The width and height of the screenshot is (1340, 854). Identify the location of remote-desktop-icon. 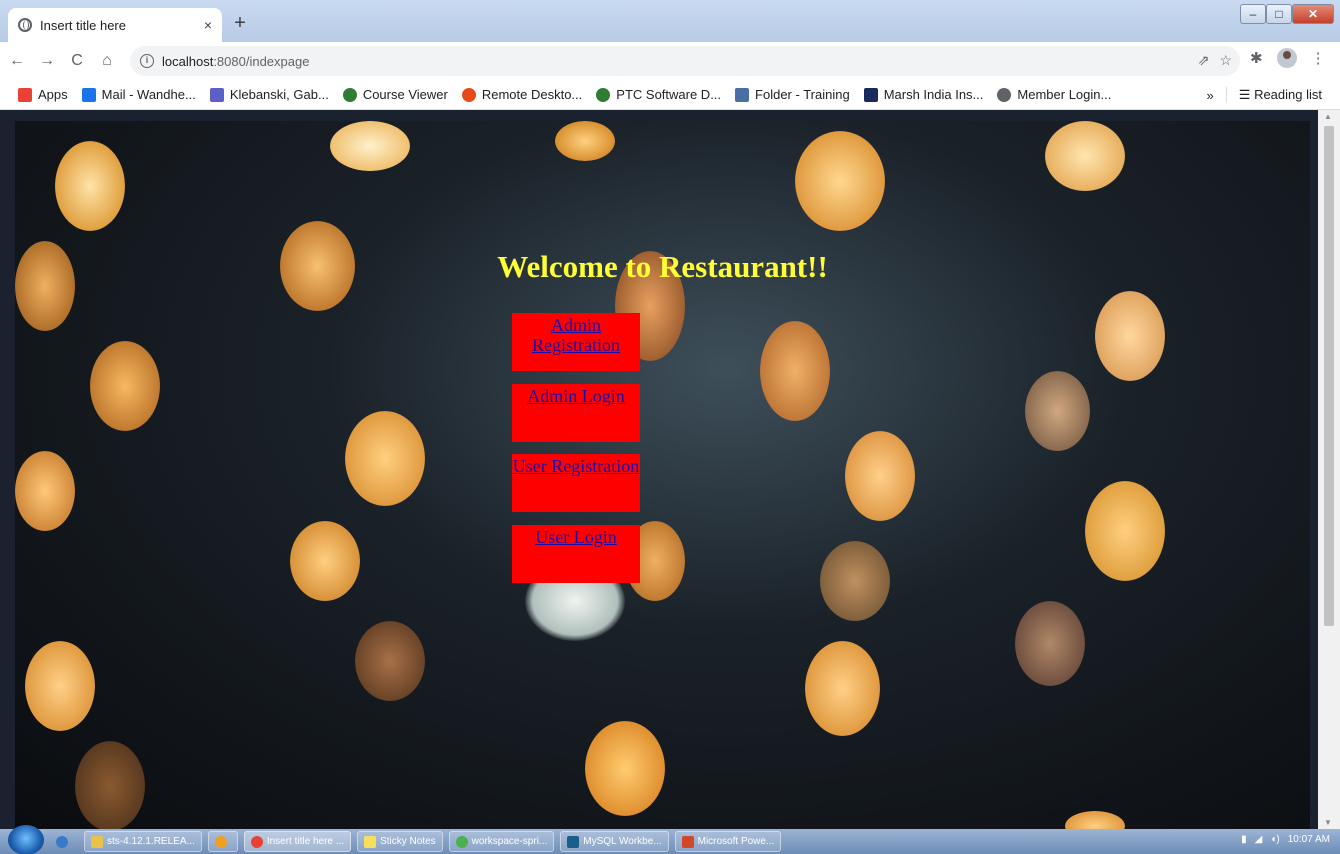
(468, 94).